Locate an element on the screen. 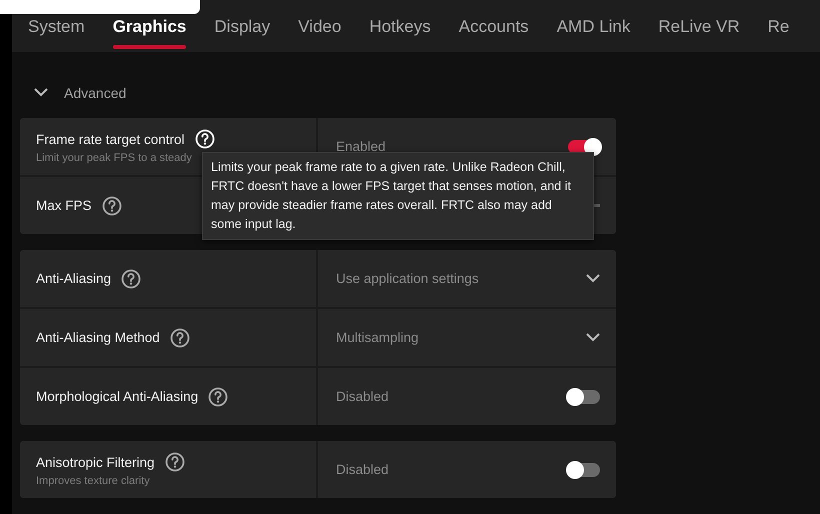 The width and height of the screenshot is (820, 514). tab: AMD Link is located at coordinates (593, 26).